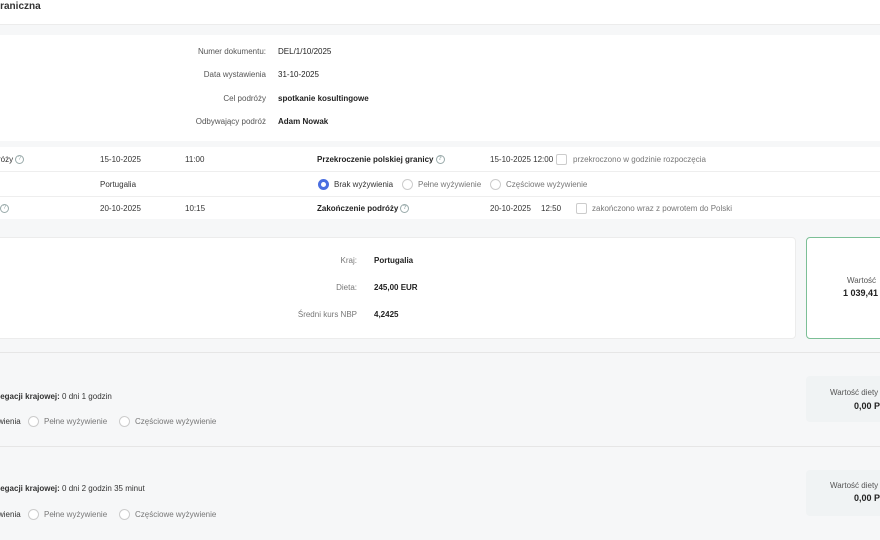  Describe the element at coordinates (244, 98) in the screenshot. I see `trip-purpose-label: Cel podróży` at that location.